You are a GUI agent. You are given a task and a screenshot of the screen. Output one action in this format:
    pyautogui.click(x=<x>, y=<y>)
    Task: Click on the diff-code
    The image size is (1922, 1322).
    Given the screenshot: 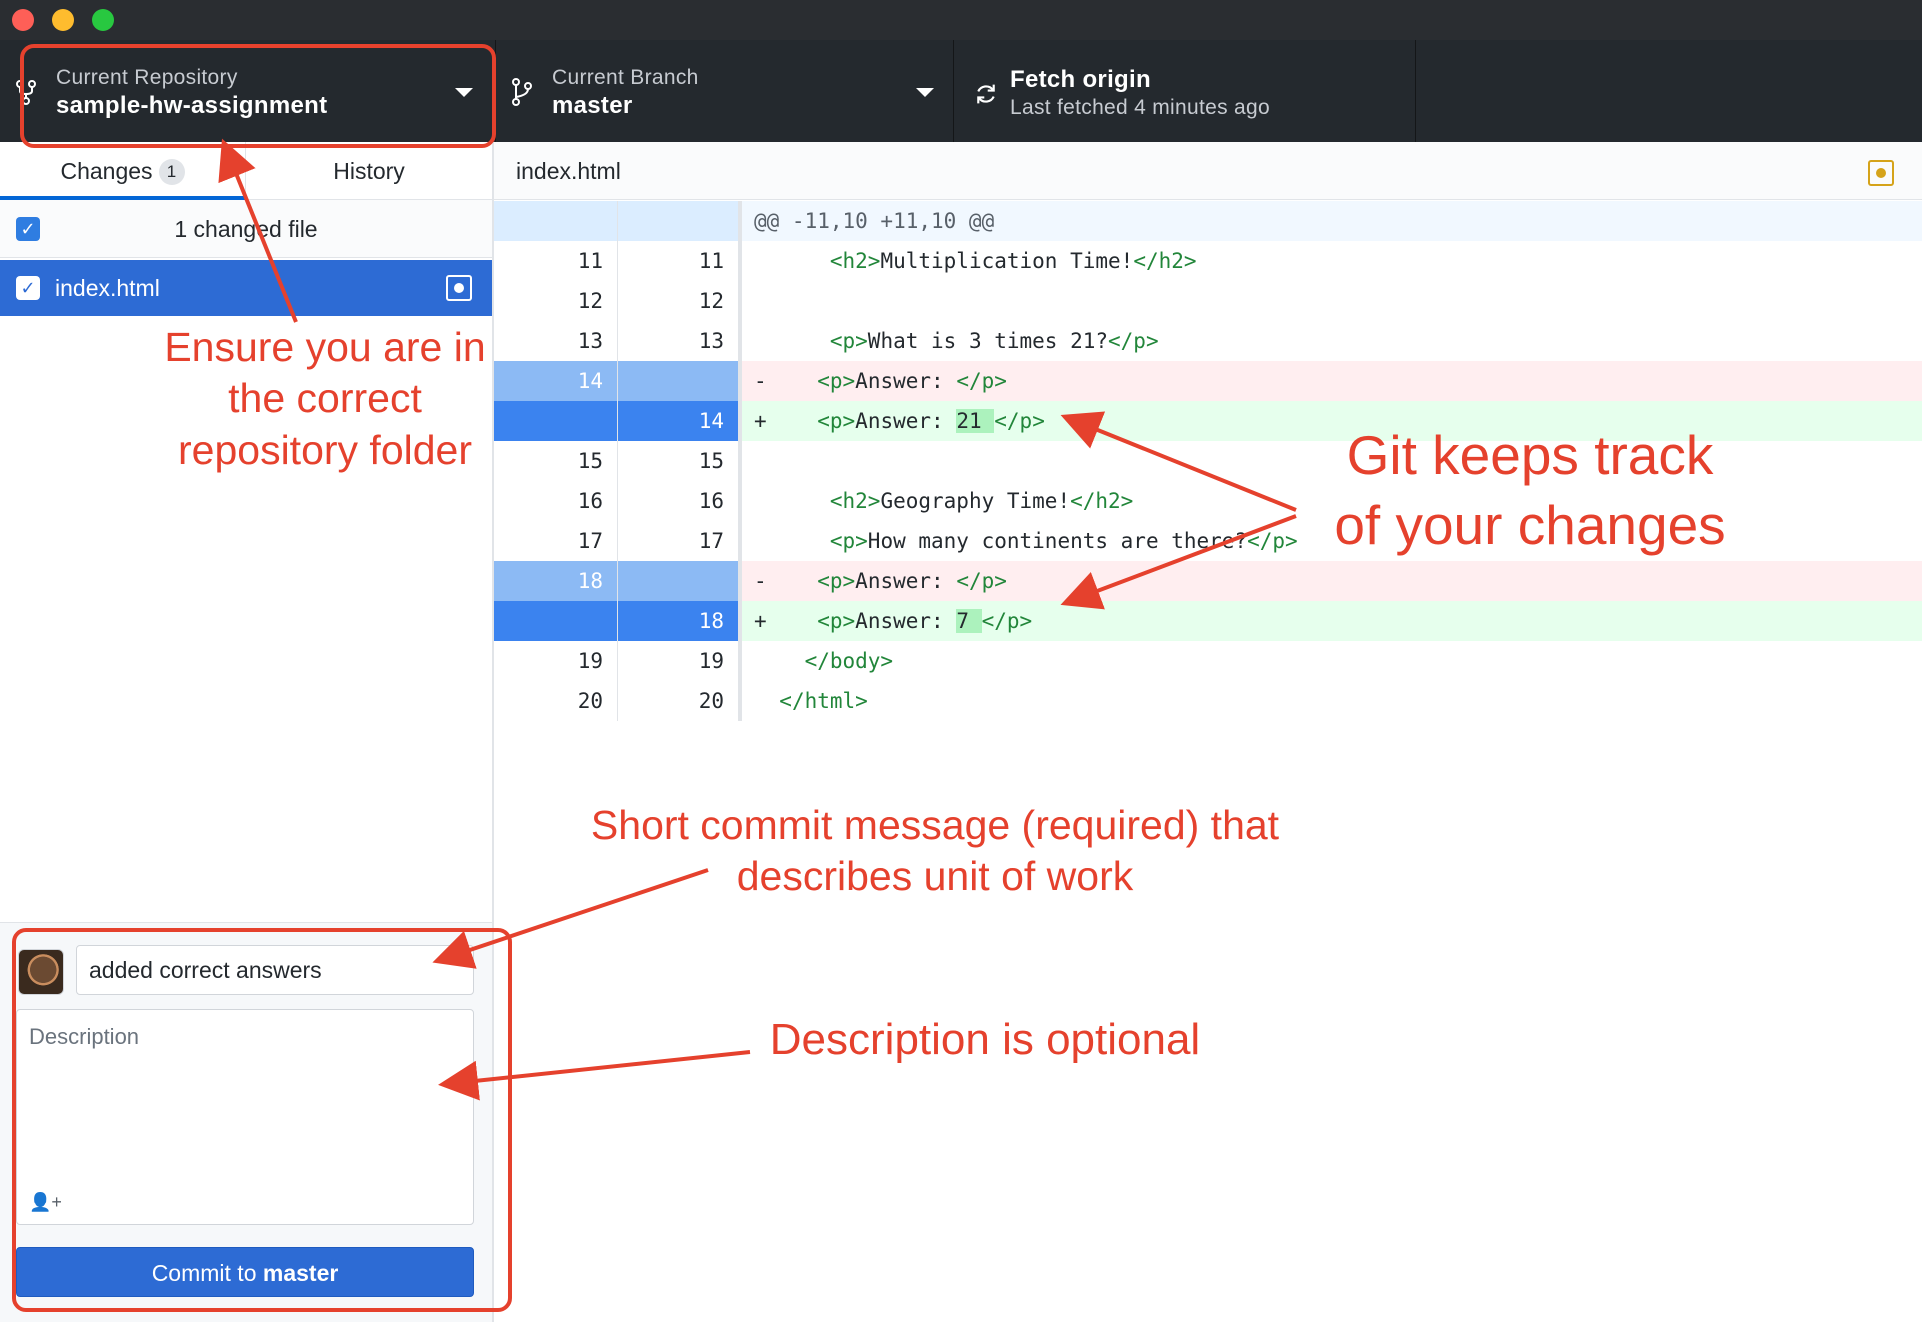 What is the action you would take?
    pyautogui.click(x=1332, y=301)
    